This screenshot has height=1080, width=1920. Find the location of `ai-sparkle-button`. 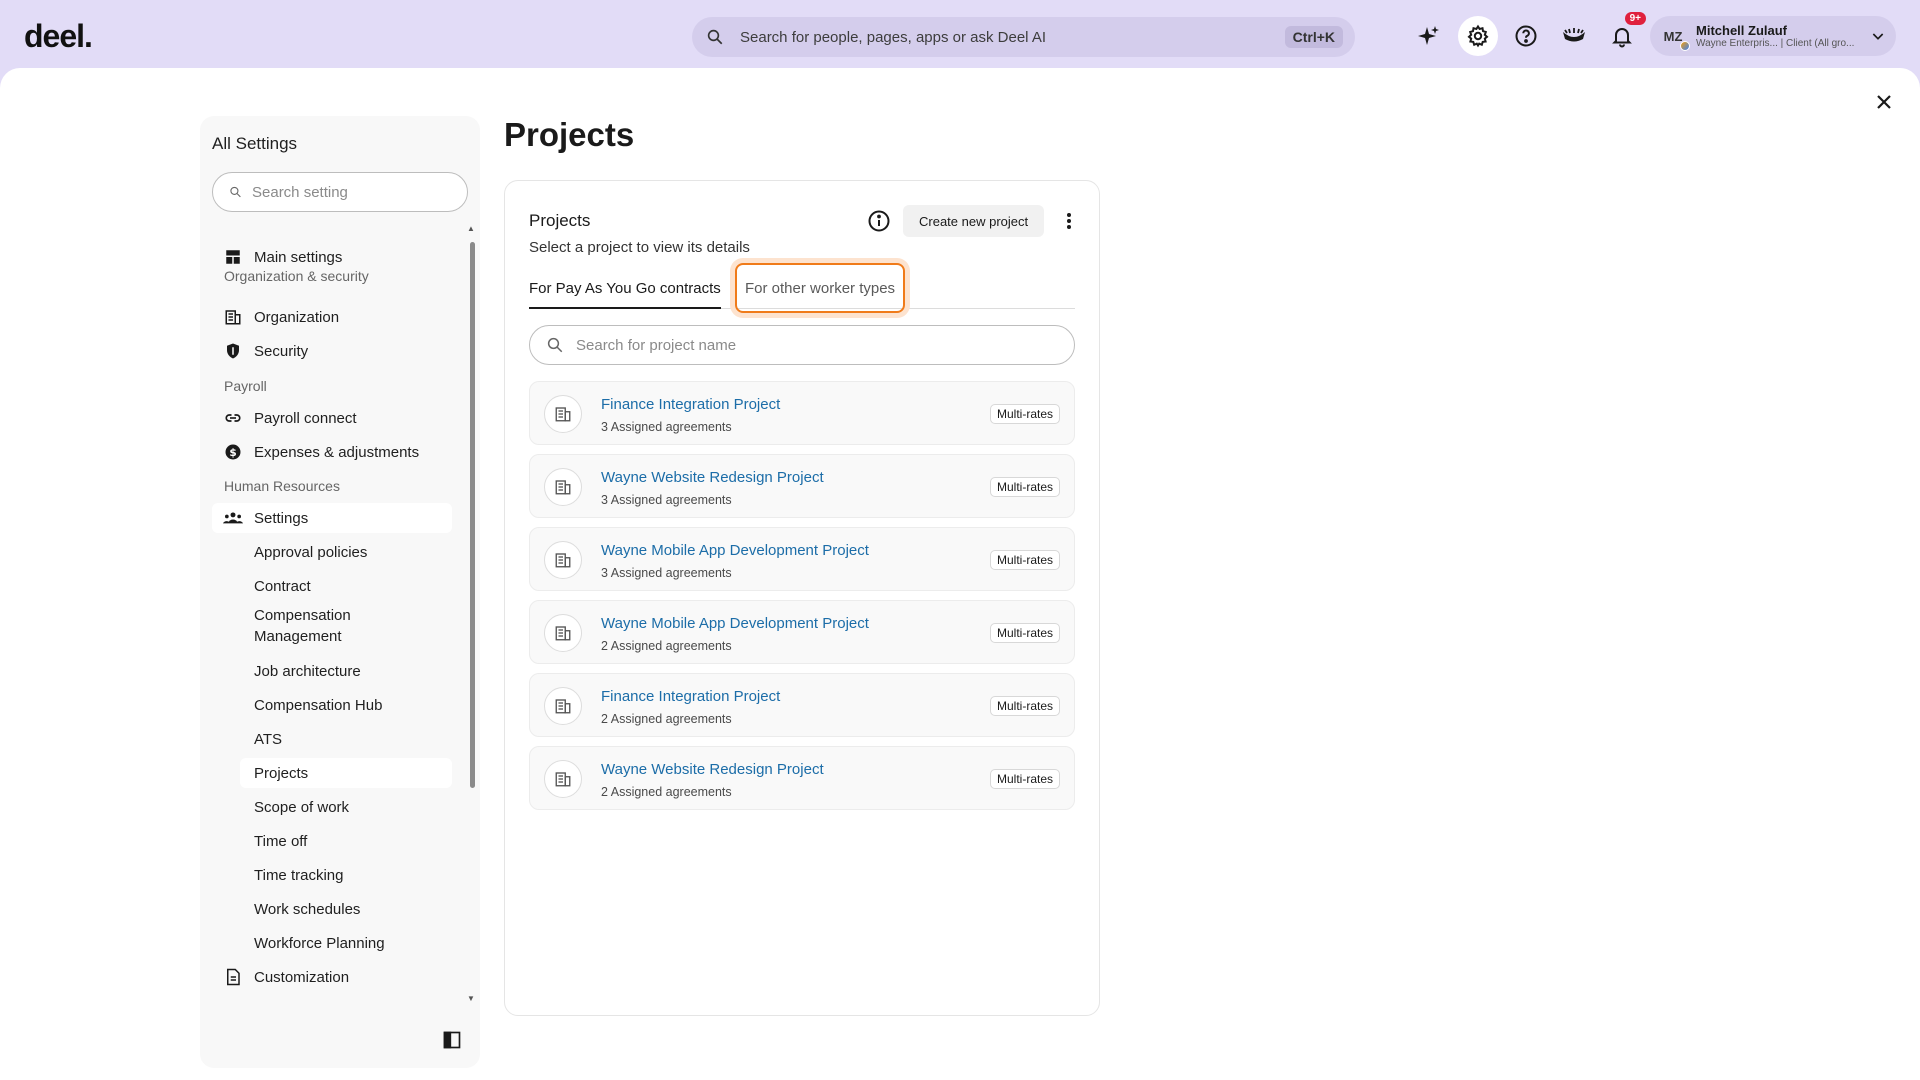

ai-sparkle-button is located at coordinates (1429, 36).